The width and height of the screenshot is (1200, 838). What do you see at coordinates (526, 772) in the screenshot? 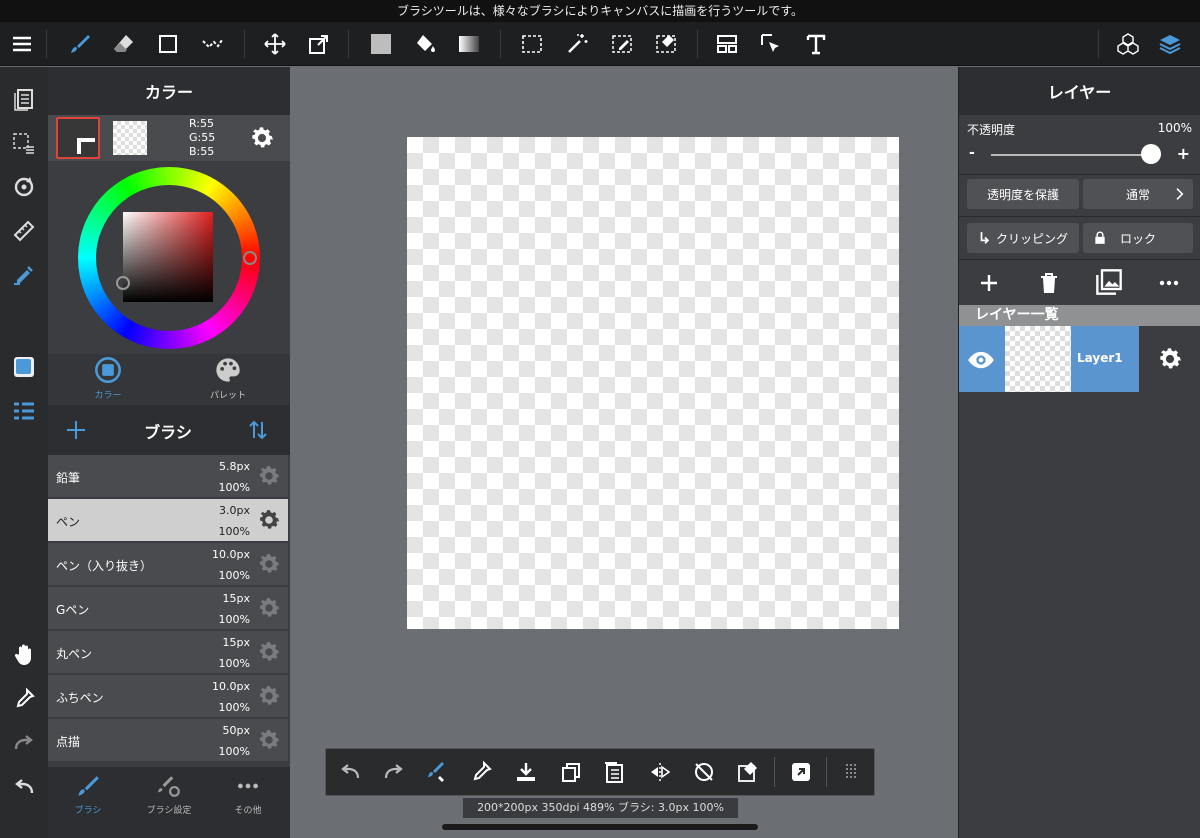
I see `save-button` at bounding box center [526, 772].